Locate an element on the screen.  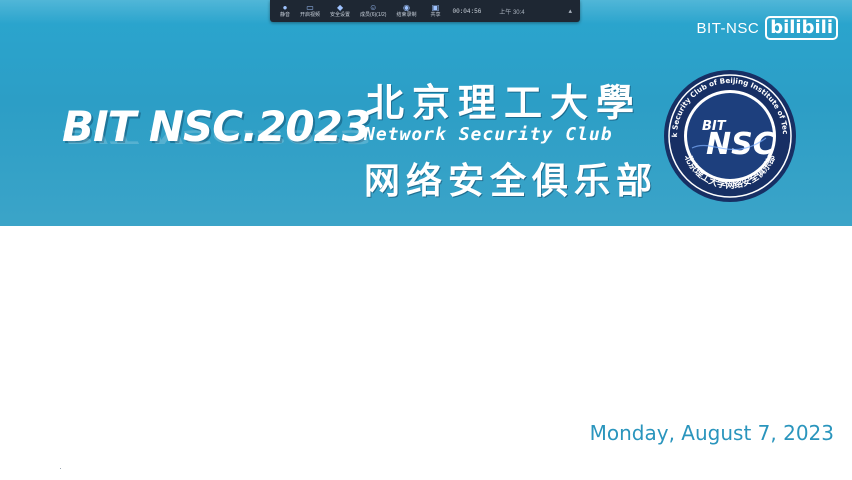
toolbar-label: 结束录制 is located at coordinates (406, 15).